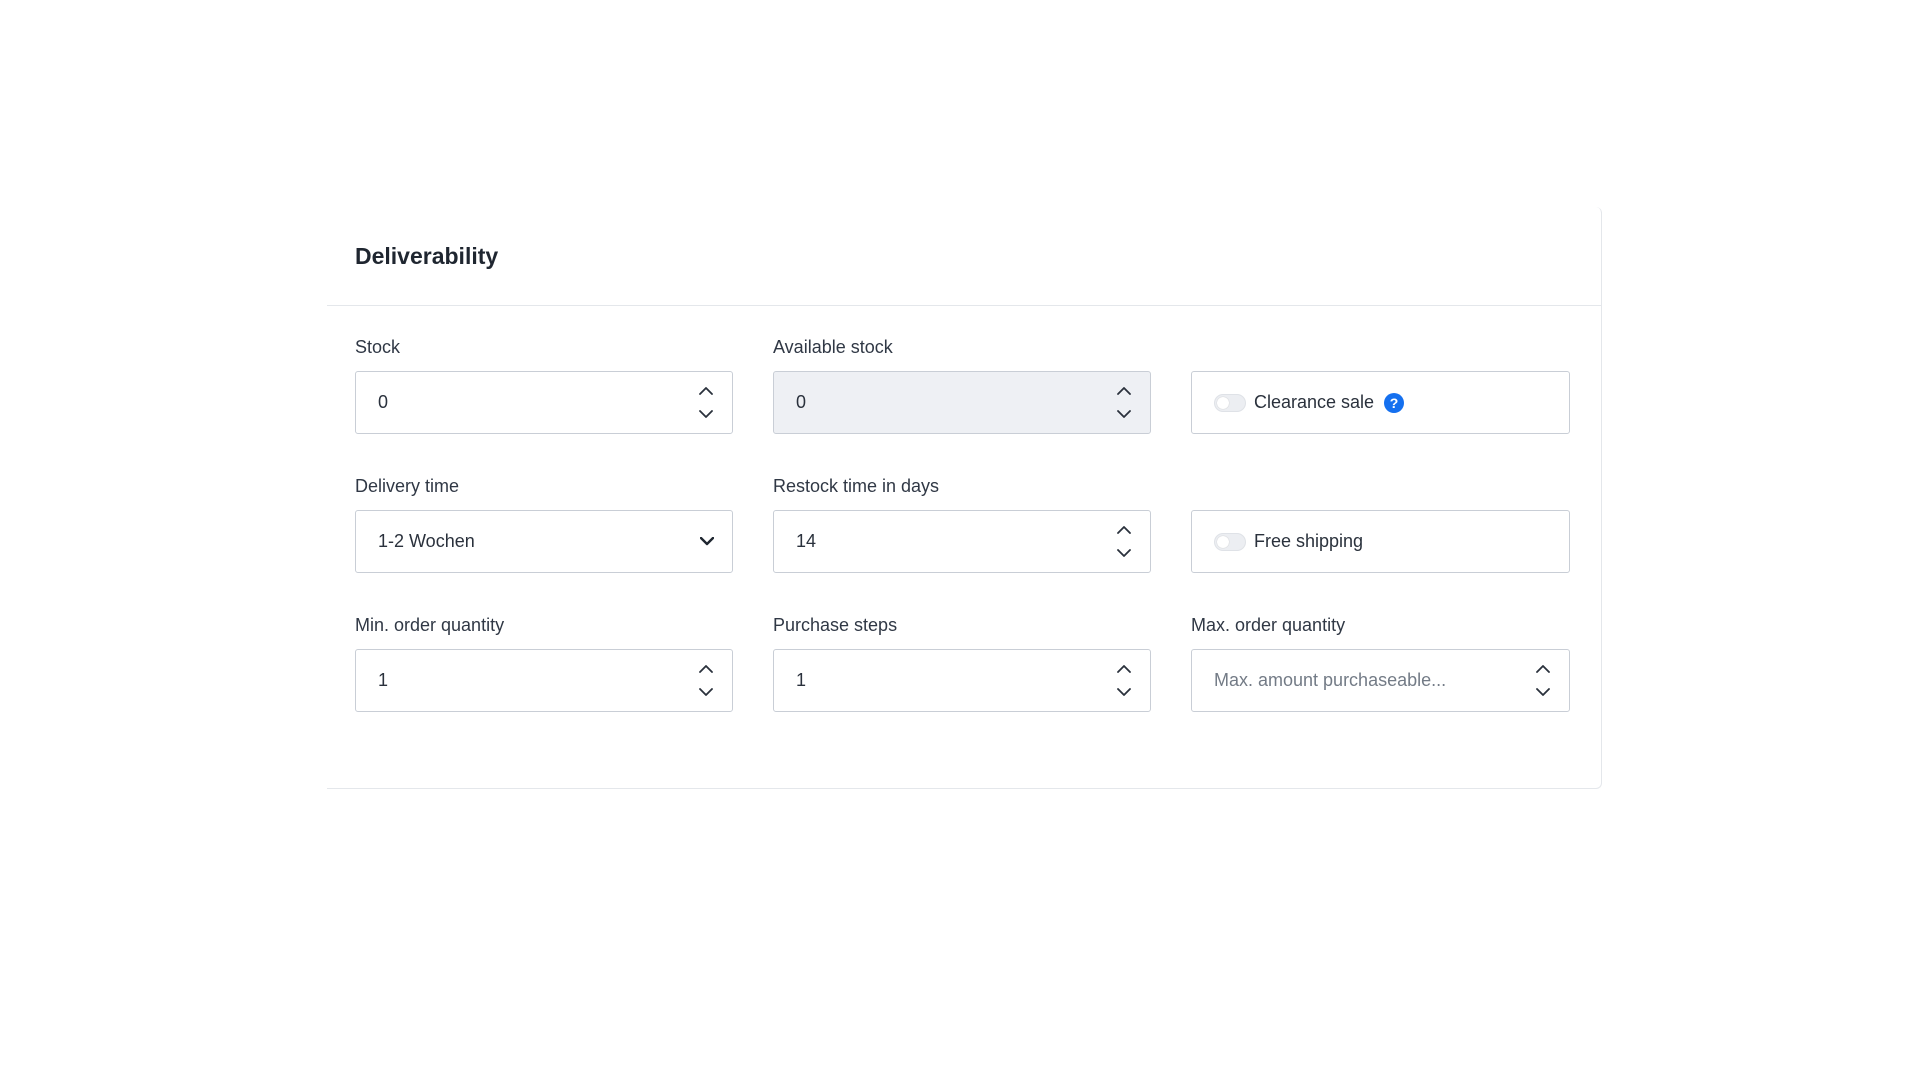 This screenshot has height=1080, width=1920. What do you see at coordinates (806, 541) in the screenshot?
I see `restock-time-value: 14` at bounding box center [806, 541].